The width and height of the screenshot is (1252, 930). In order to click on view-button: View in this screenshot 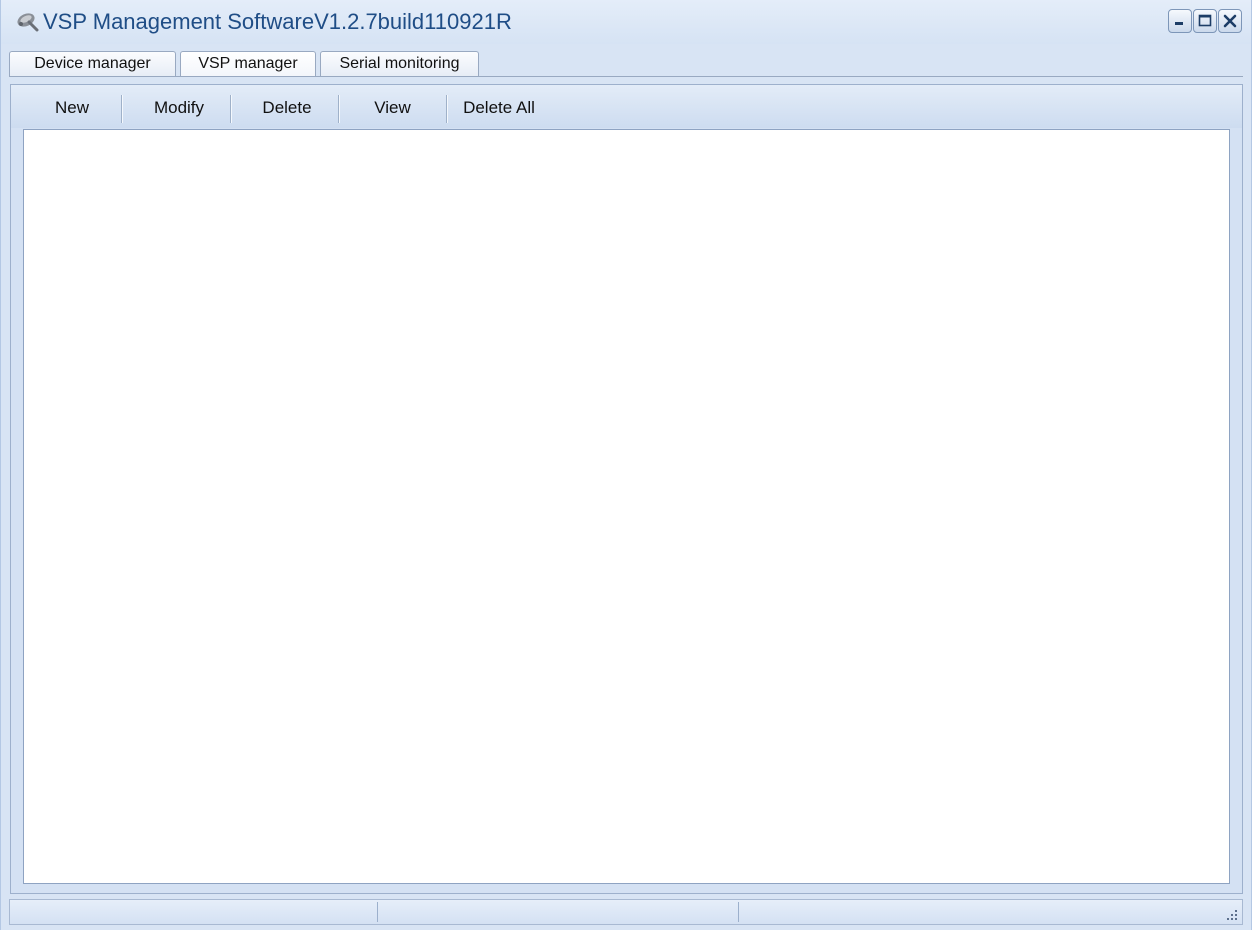, I will do `click(392, 108)`.